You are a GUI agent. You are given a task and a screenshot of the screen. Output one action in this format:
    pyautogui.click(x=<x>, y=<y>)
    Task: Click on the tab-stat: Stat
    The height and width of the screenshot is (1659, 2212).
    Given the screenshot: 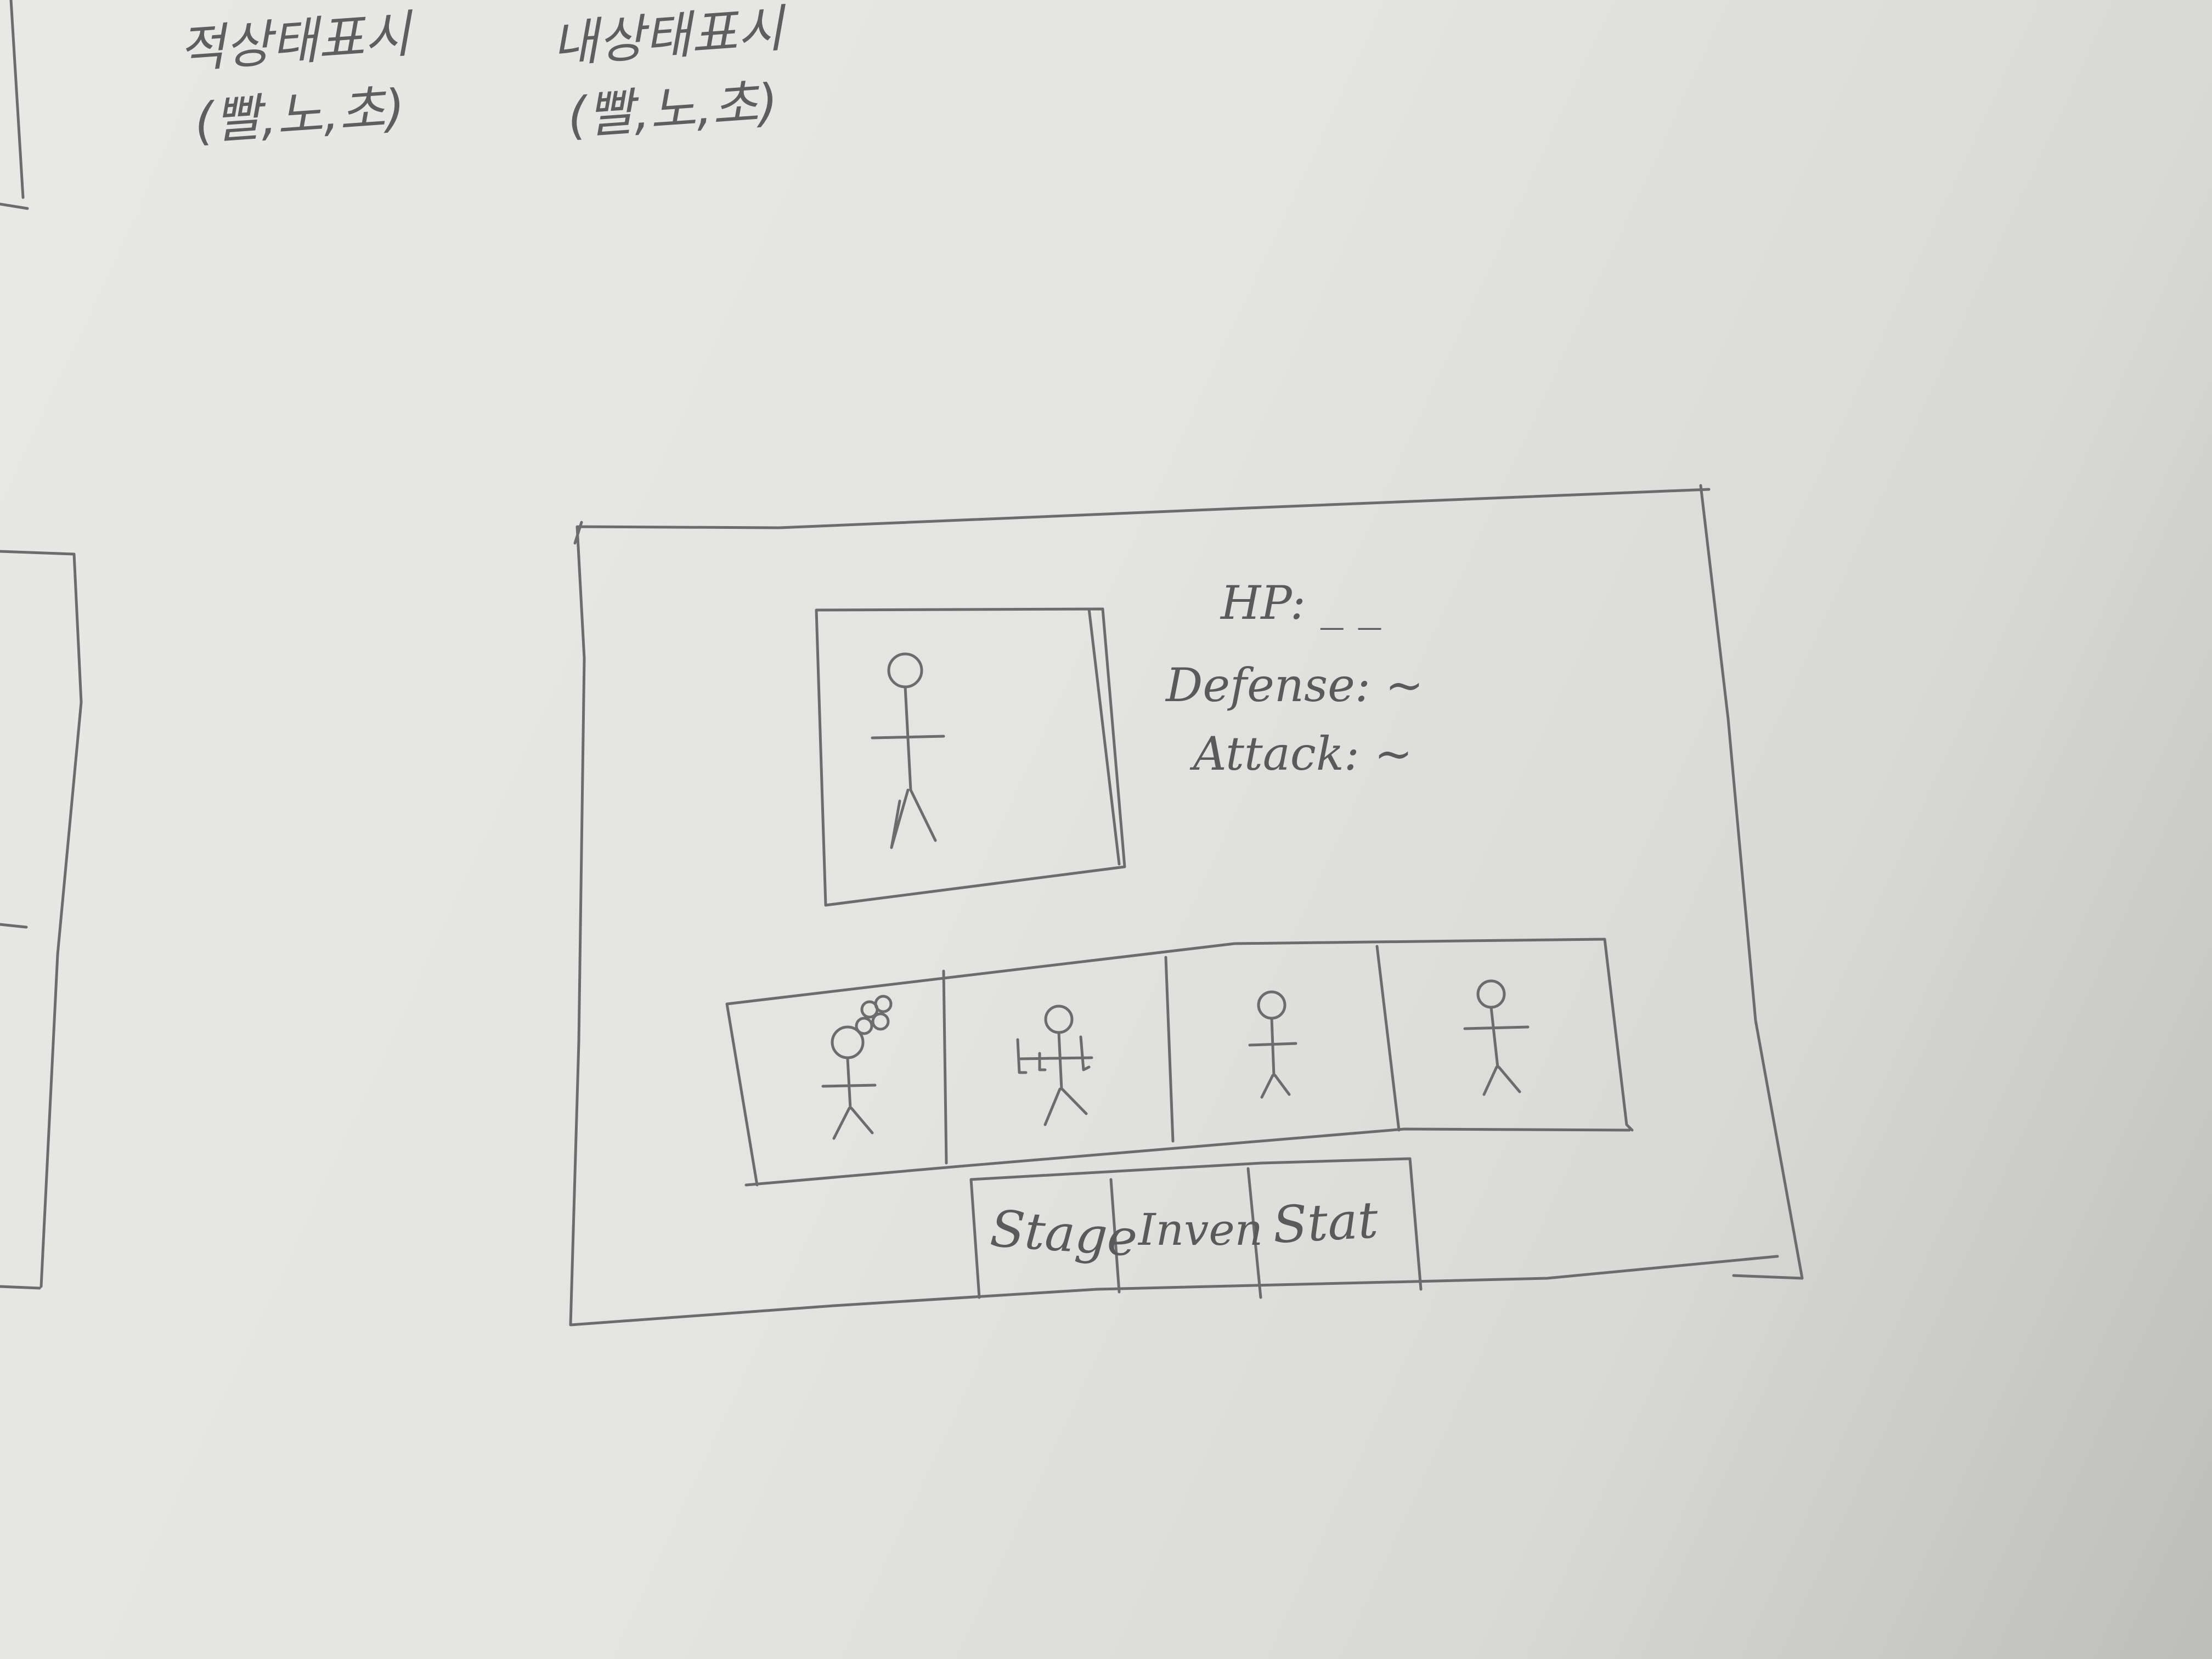 What is the action you would take?
    pyautogui.click(x=1325, y=1222)
    